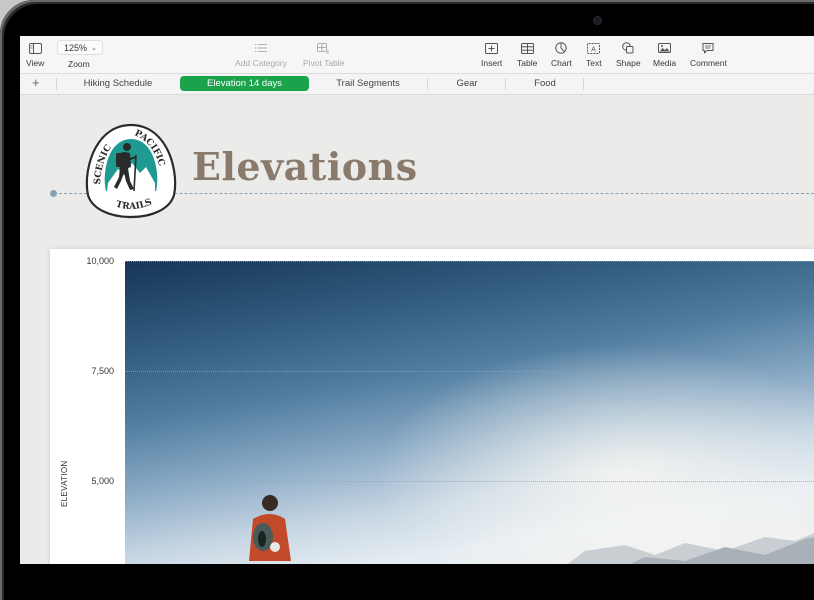  I want to click on scenic-pacific-trails-logo: SCENIC PACIFIC TRAILS, so click(131, 171).